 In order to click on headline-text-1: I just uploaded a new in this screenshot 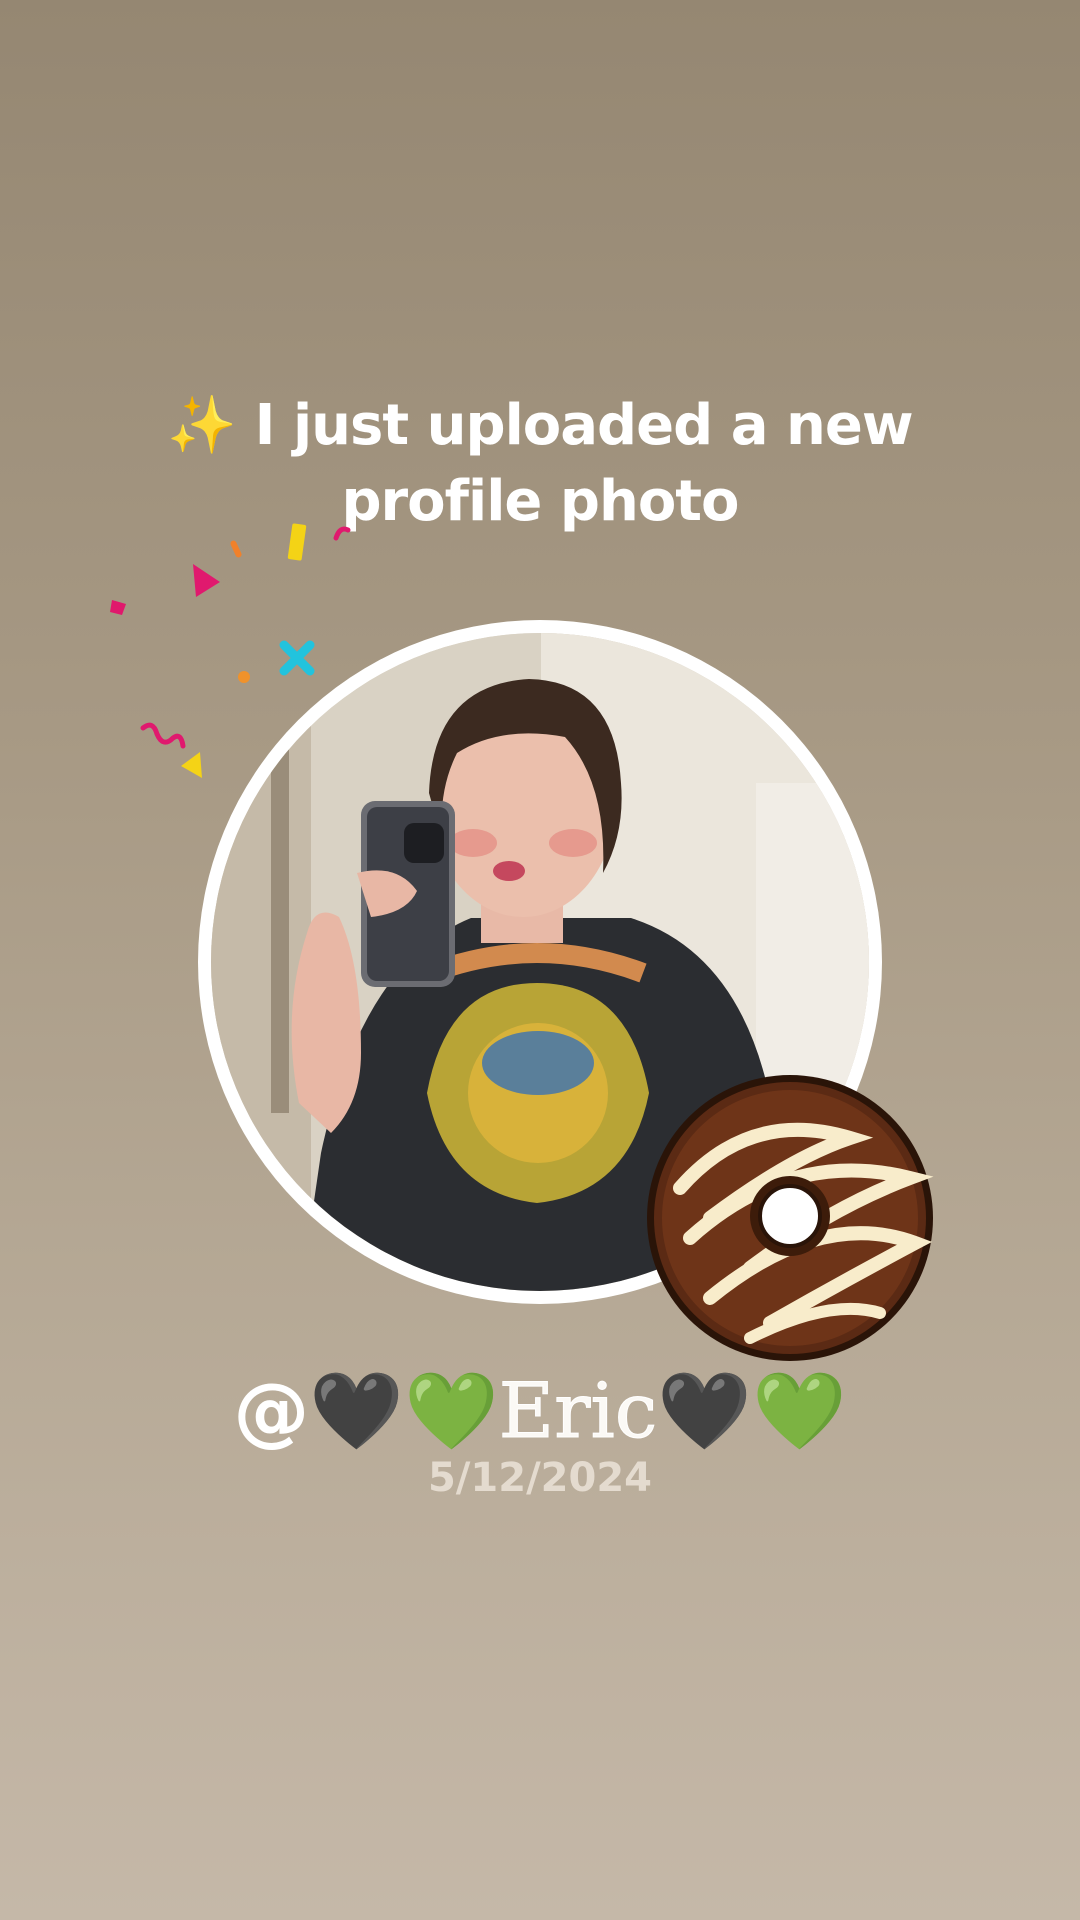, I will do `click(584, 425)`.